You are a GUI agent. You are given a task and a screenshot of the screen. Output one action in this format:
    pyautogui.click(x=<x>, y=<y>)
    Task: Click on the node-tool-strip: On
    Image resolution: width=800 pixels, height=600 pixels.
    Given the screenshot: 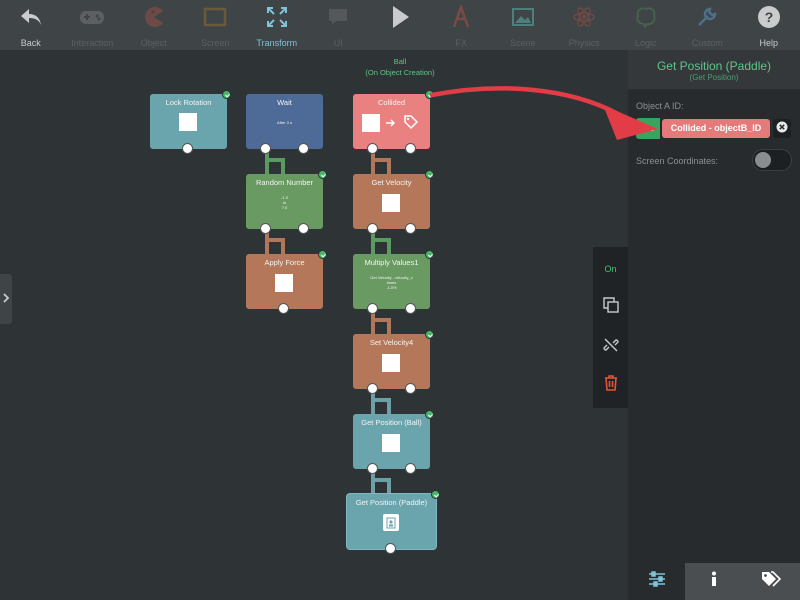 What is the action you would take?
    pyautogui.click(x=610, y=327)
    